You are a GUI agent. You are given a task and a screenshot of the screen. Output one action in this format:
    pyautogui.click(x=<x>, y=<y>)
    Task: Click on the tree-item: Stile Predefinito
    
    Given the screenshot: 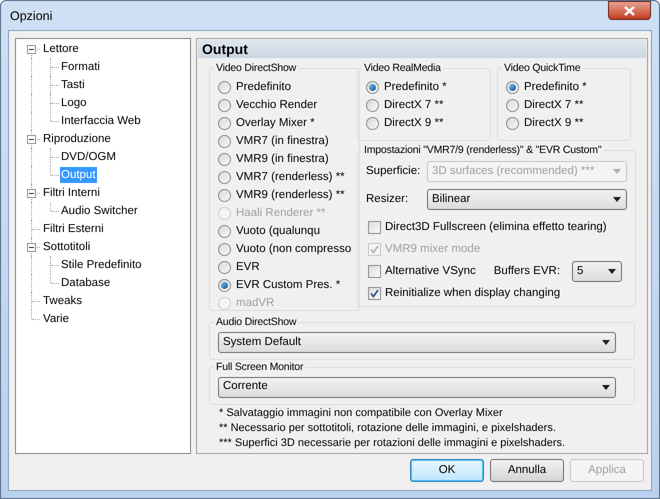 What is the action you would take?
    pyautogui.click(x=101, y=265)
    